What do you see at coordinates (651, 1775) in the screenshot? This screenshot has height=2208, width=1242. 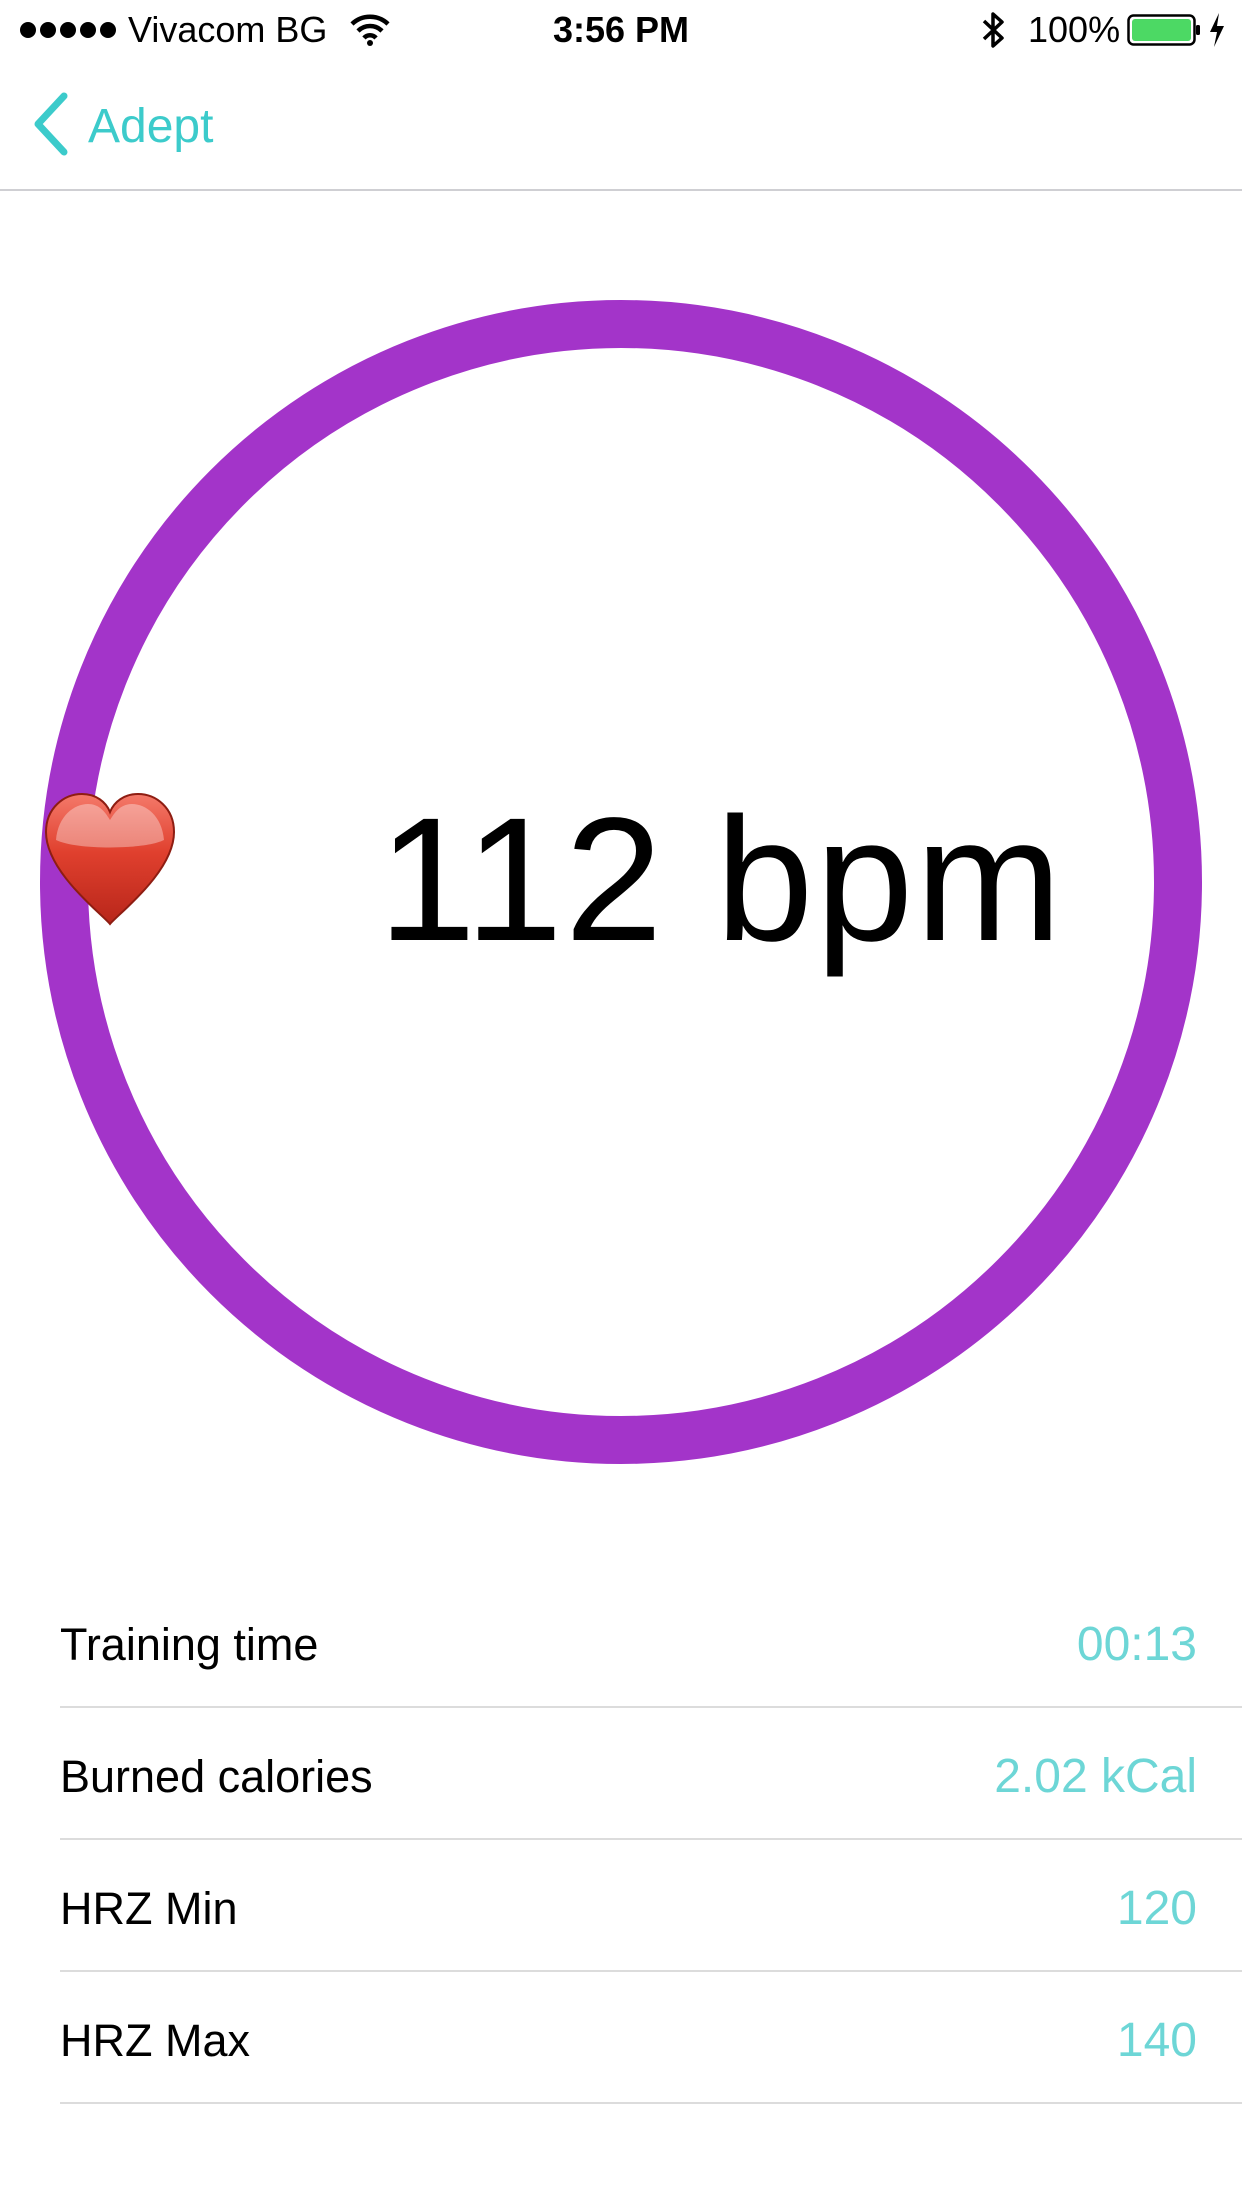 I see `stat-row-burned-calories: Burned calories 2.02 kCal` at bounding box center [651, 1775].